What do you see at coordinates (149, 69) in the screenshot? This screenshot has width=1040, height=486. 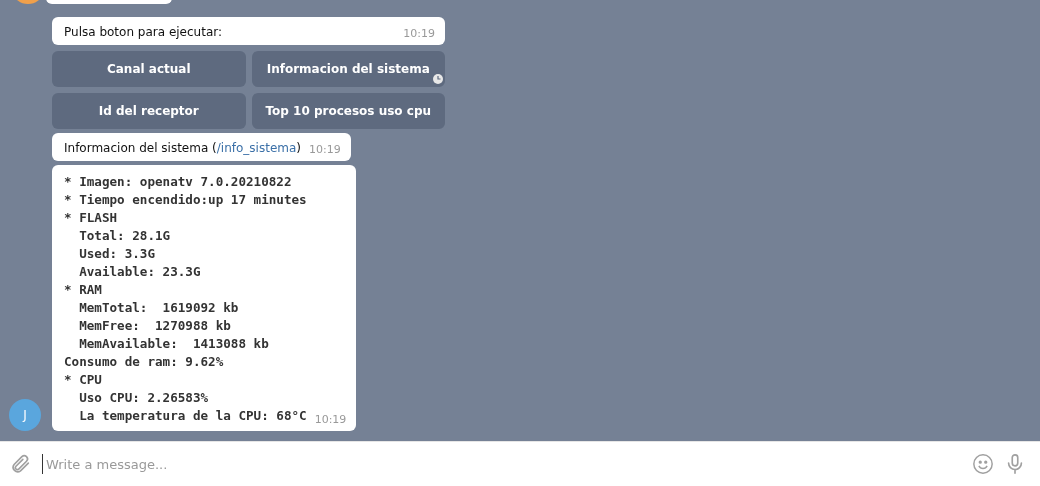 I see `inline-button: Canal actual` at bounding box center [149, 69].